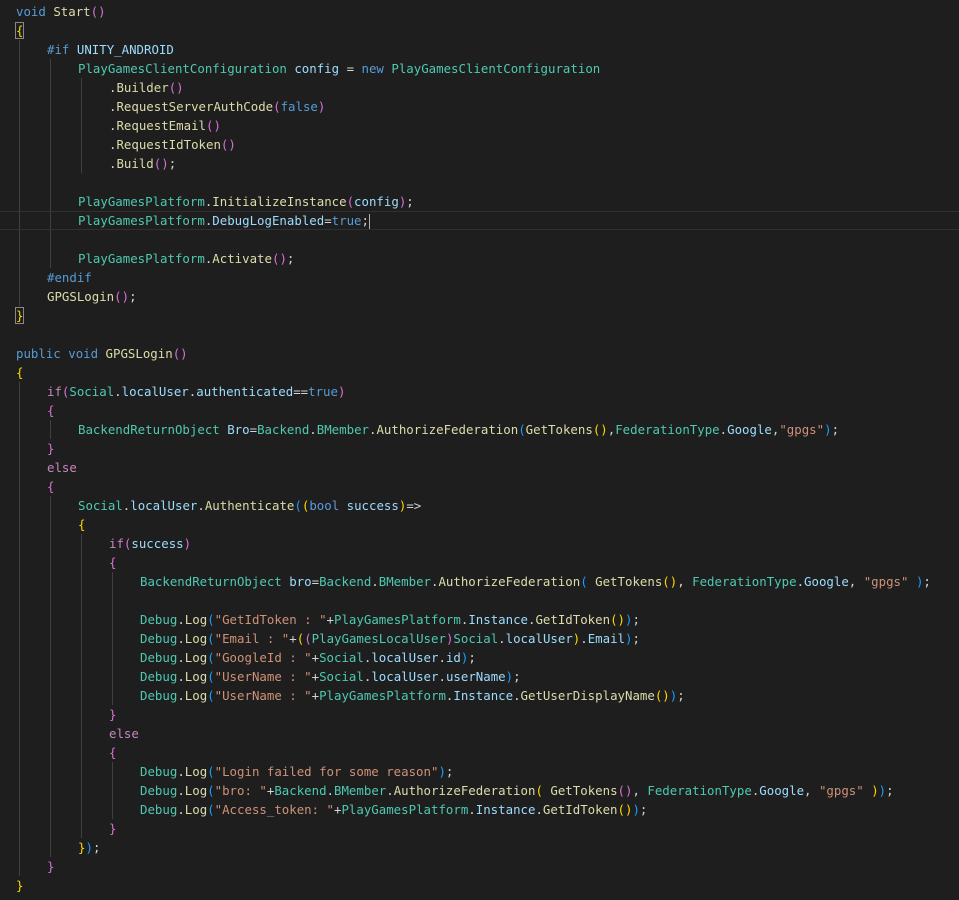 The width and height of the screenshot is (959, 900). Describe the element at coordinates (479, 543) in the screenshot. I see `code-line: if(success)` at that location.